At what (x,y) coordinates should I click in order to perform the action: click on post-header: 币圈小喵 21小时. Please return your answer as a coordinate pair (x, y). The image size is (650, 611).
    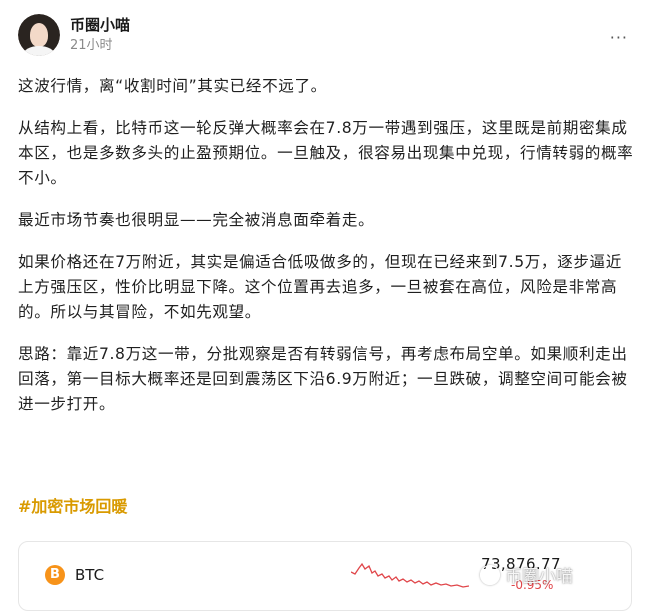
    Looking at the image, I should click on (74, 35).